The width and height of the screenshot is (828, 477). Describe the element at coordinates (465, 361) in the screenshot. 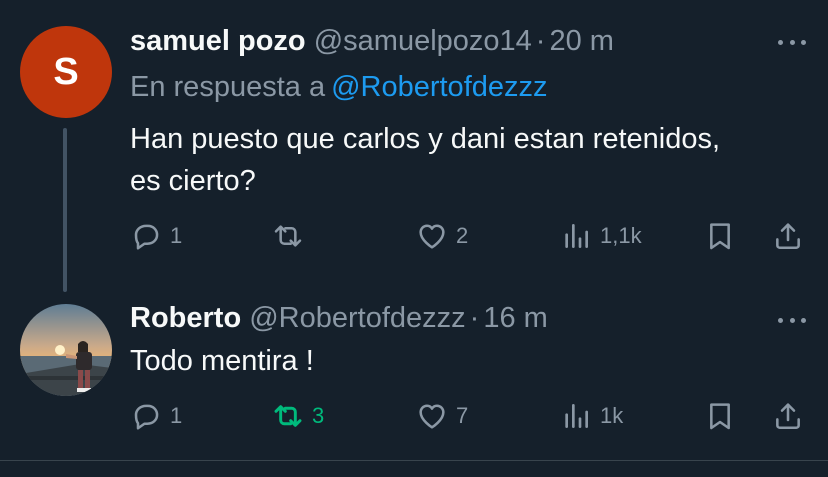

I see `tweet-text: Todo mentira !` at that location.